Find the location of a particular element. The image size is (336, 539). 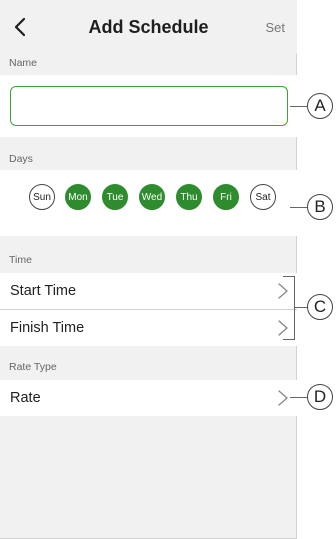

name-section-label: Name is located at coordinates (23, 63).